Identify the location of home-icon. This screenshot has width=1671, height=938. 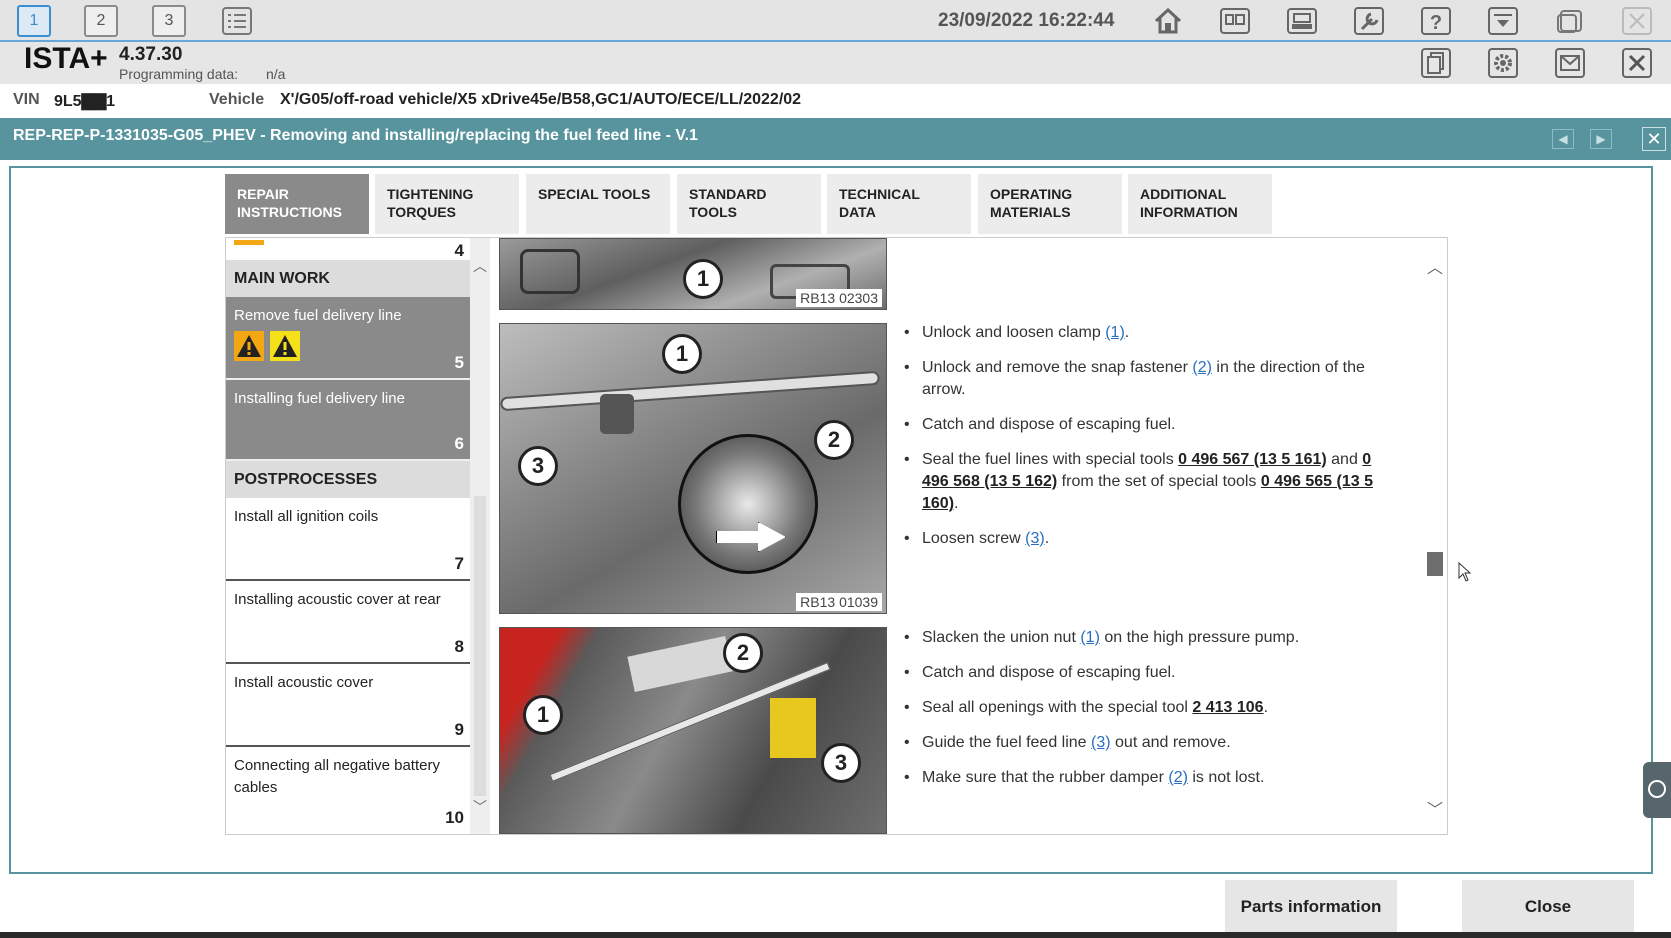
(1168, 21).